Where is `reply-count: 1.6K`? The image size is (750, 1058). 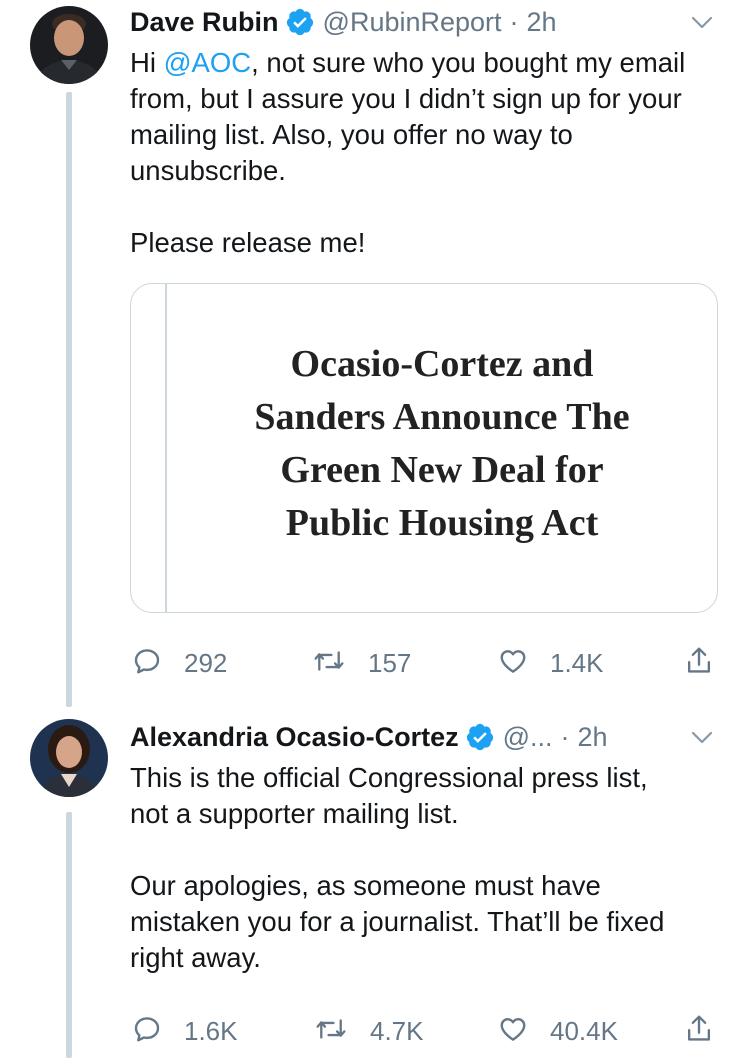
reply-count: 1.6K is located at coordinates (211, 1030).